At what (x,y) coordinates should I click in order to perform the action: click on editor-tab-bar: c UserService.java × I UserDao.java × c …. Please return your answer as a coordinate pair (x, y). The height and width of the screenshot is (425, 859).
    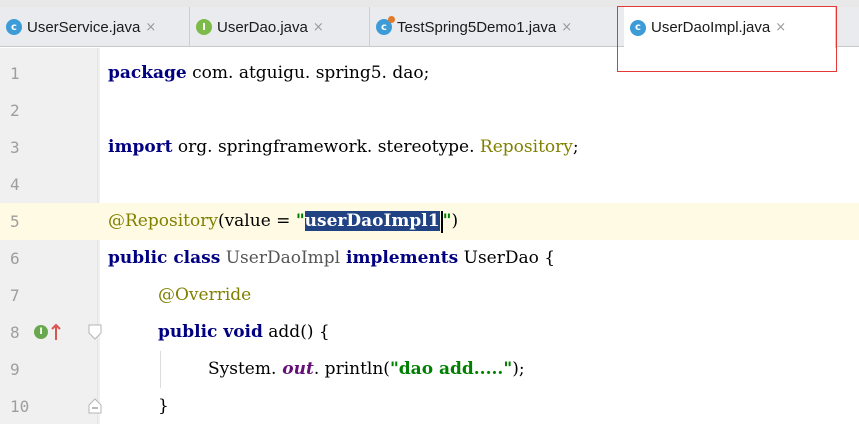
    Looking at the image, I should click on (429, 27).